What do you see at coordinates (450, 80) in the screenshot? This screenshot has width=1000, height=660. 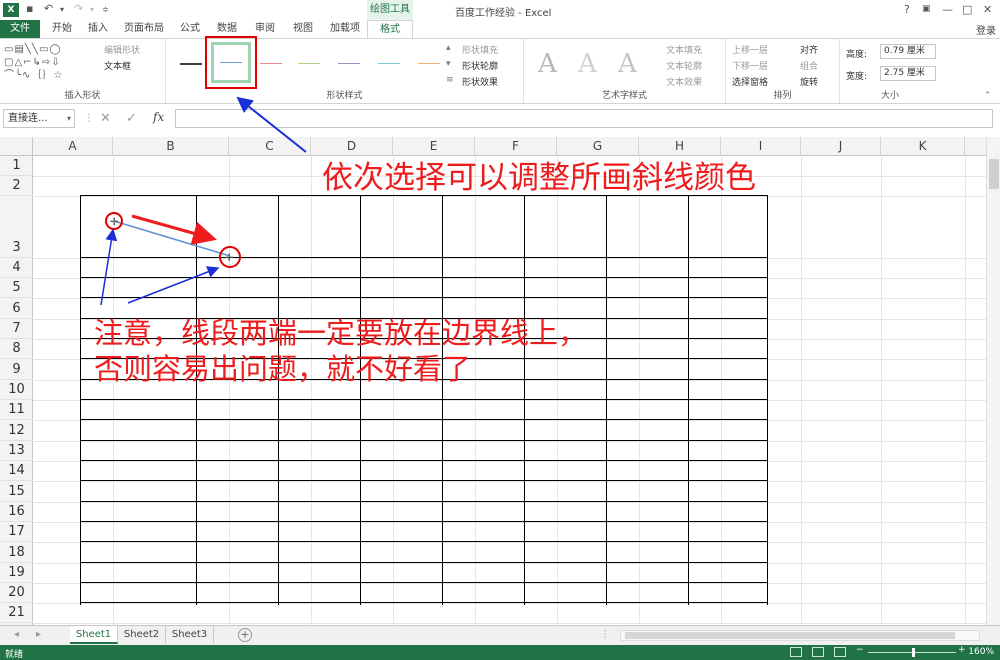 I see `gallery-more-icon: ≡` at bounding box center [450, 80].